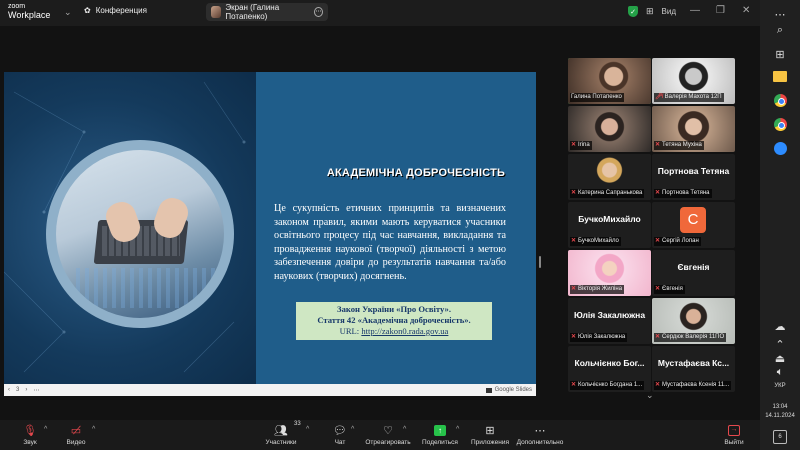  I want to click on participant-name-label: 🎤︎̸ Валерія Махота 12П, so click(689, 97).